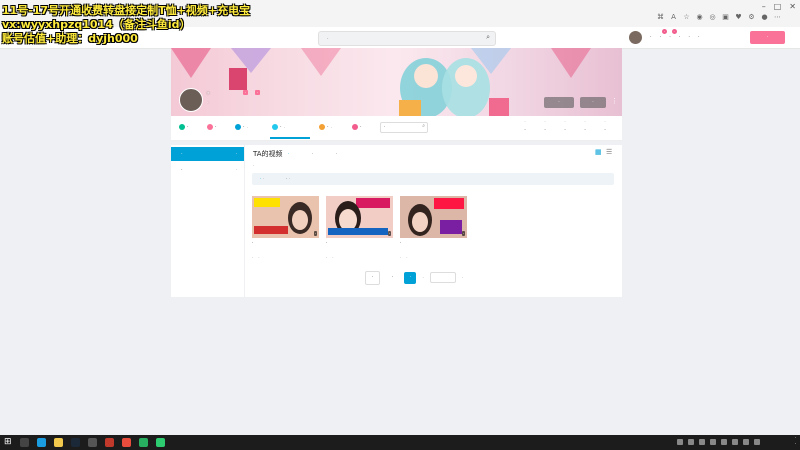 This screenshot has height=450, width=800. What do you see at coordinates (660, 17) in the screenshot?
I see `translate-icon: ⌘` at bounding box center [660, 17].